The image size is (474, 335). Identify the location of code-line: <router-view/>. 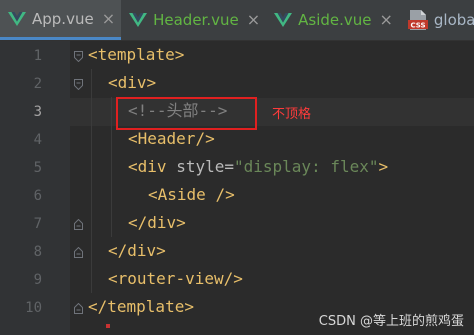
(175, 279).